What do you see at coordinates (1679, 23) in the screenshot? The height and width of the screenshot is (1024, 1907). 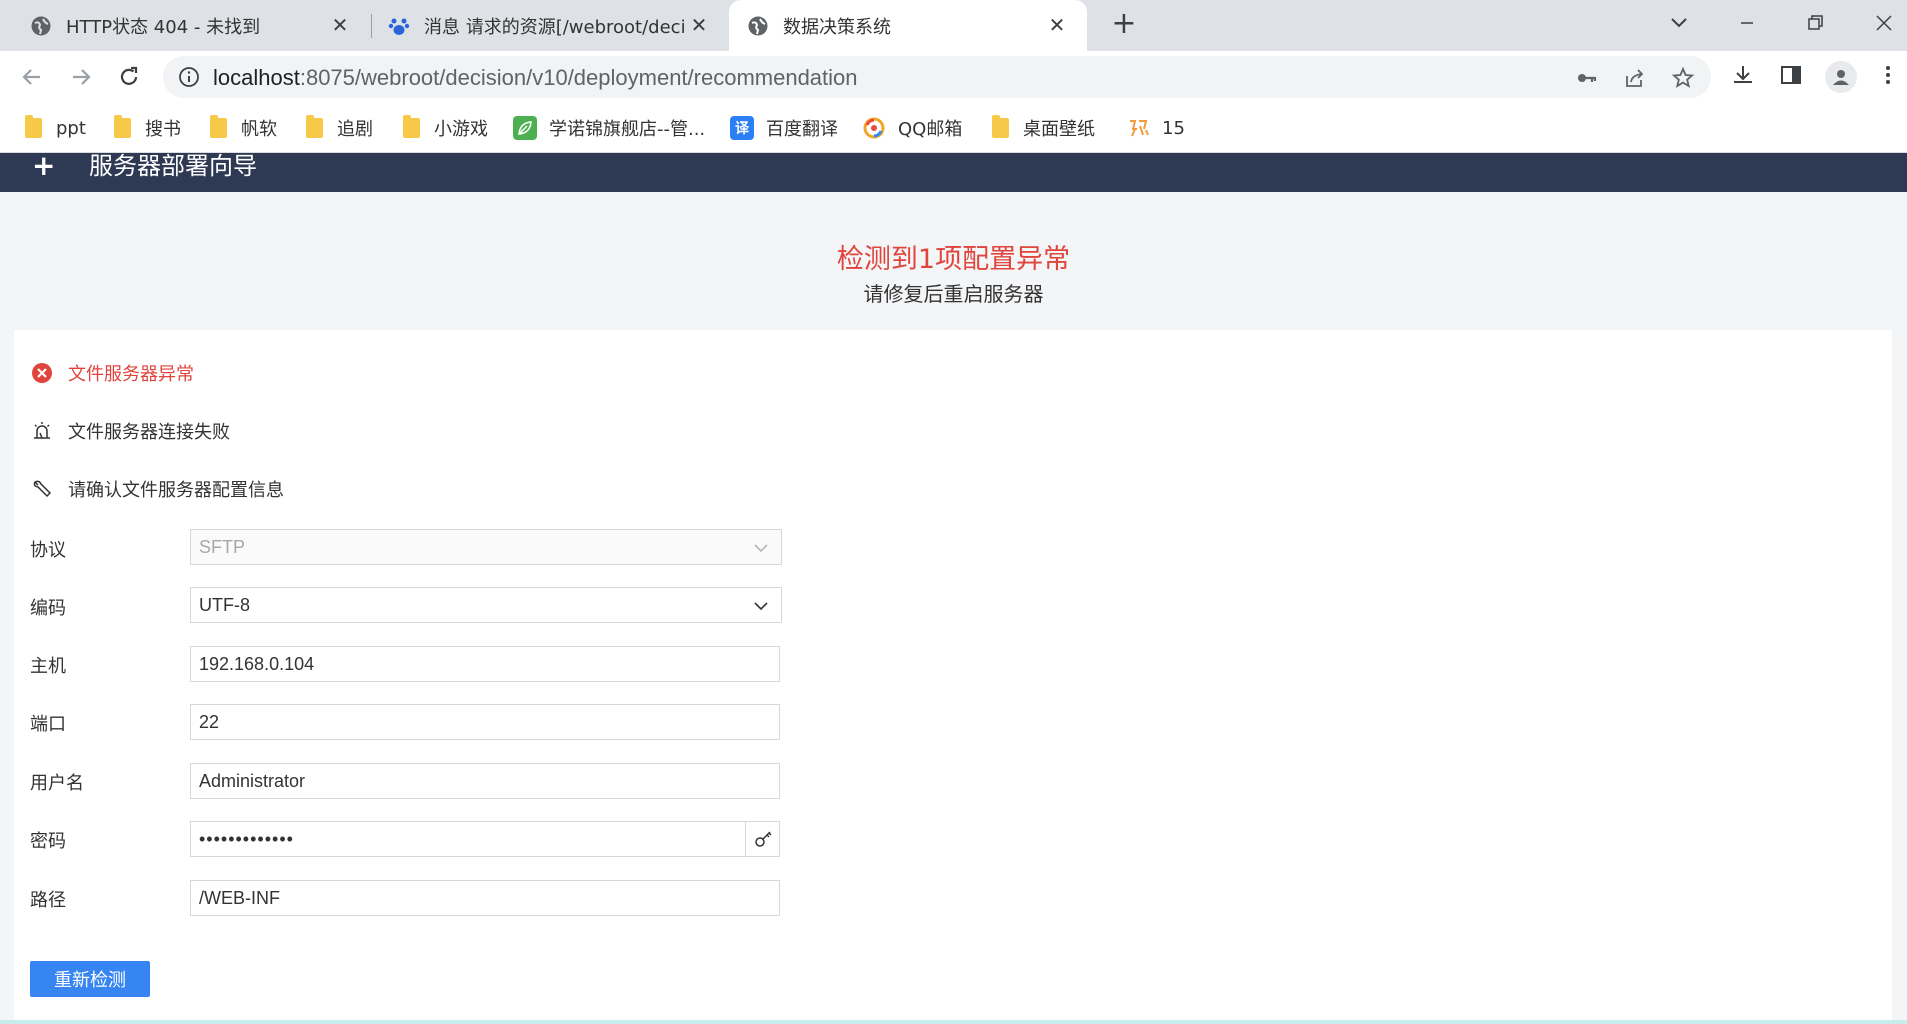 I see `tab-search-chevron-icon` at bounding box center [1679, 23].